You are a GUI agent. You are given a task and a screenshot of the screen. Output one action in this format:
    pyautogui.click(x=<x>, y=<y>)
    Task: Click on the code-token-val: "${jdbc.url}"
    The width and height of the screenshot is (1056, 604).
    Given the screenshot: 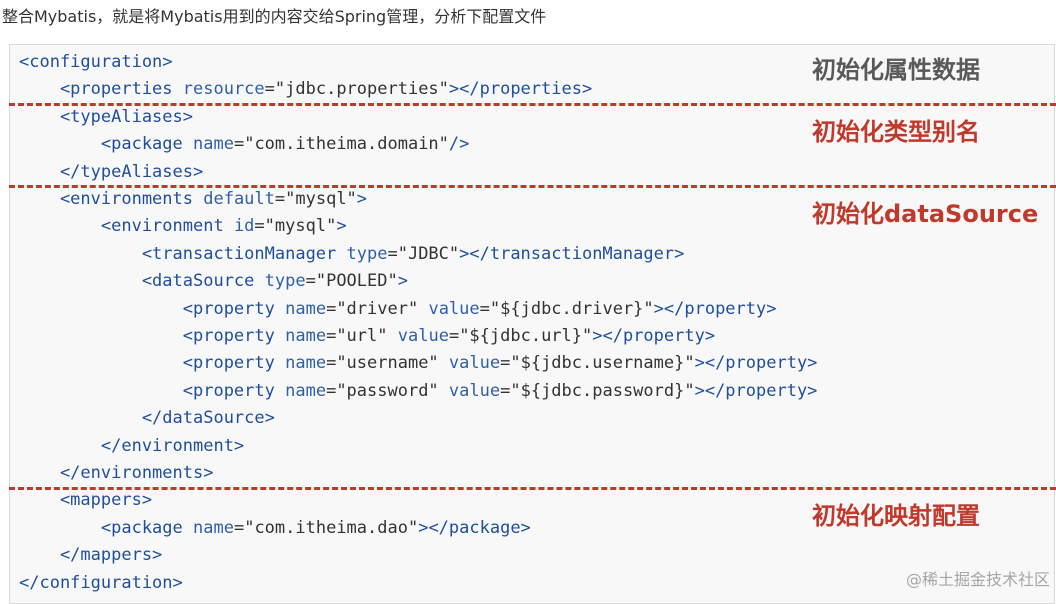 What is the action you would take?
    pyautogui.click(x=526, y=336)
    